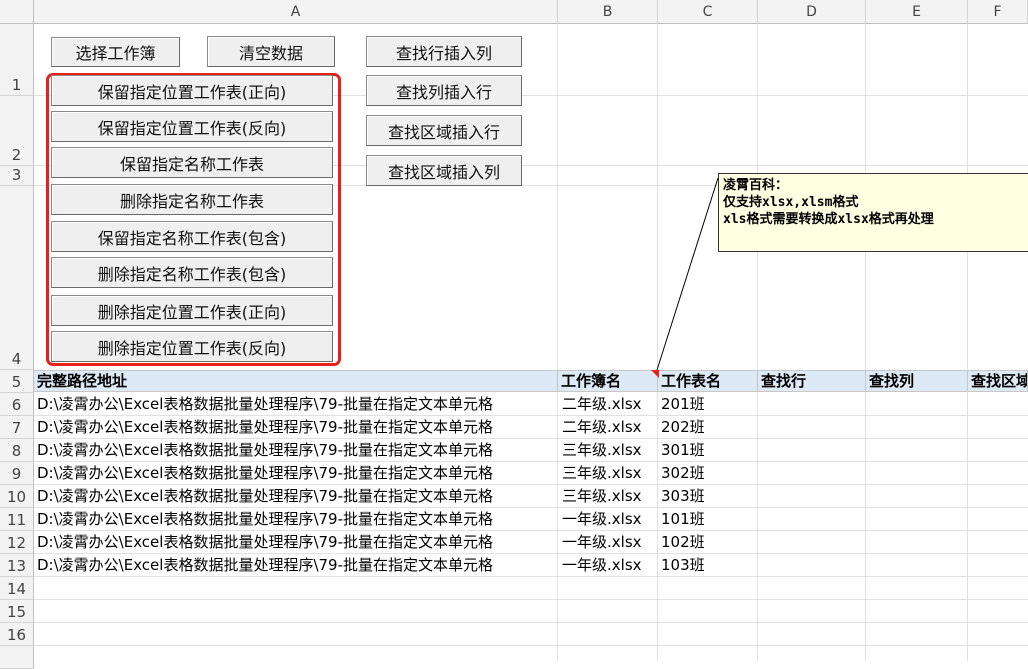 The width and height of the screenshot is (1028, 669). What do you see at coordinates (17, 473) in the screenshot?
I see `row-header-9: 9` at bounding box center [17, 473].